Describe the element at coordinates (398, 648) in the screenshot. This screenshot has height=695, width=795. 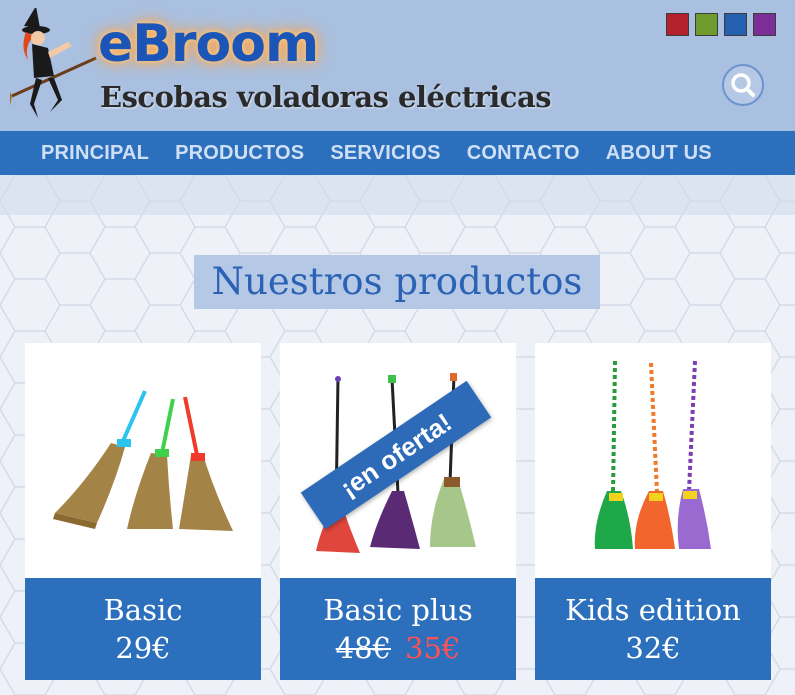
I see `product-price: 48€ 35€` at that location.